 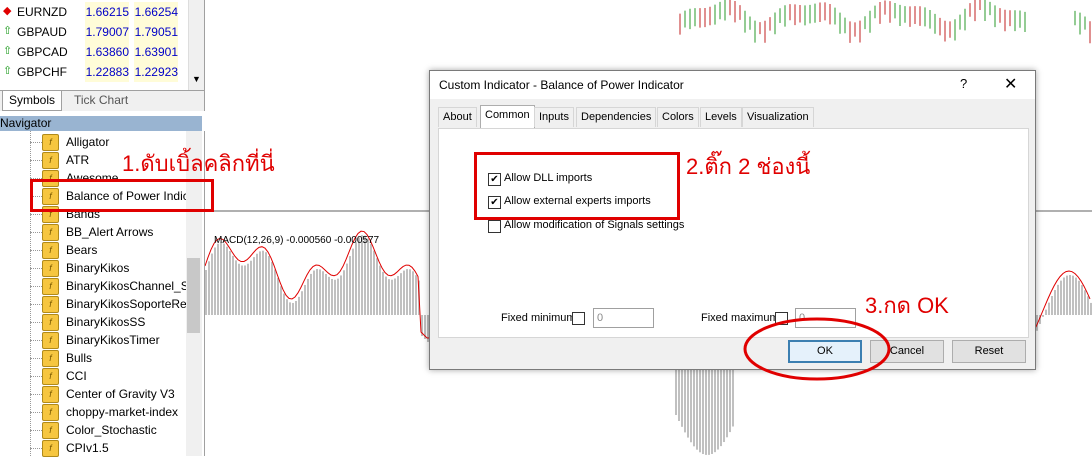 I want to click on market-watch-scrollbar: ▼, so click(x=196, y=45).